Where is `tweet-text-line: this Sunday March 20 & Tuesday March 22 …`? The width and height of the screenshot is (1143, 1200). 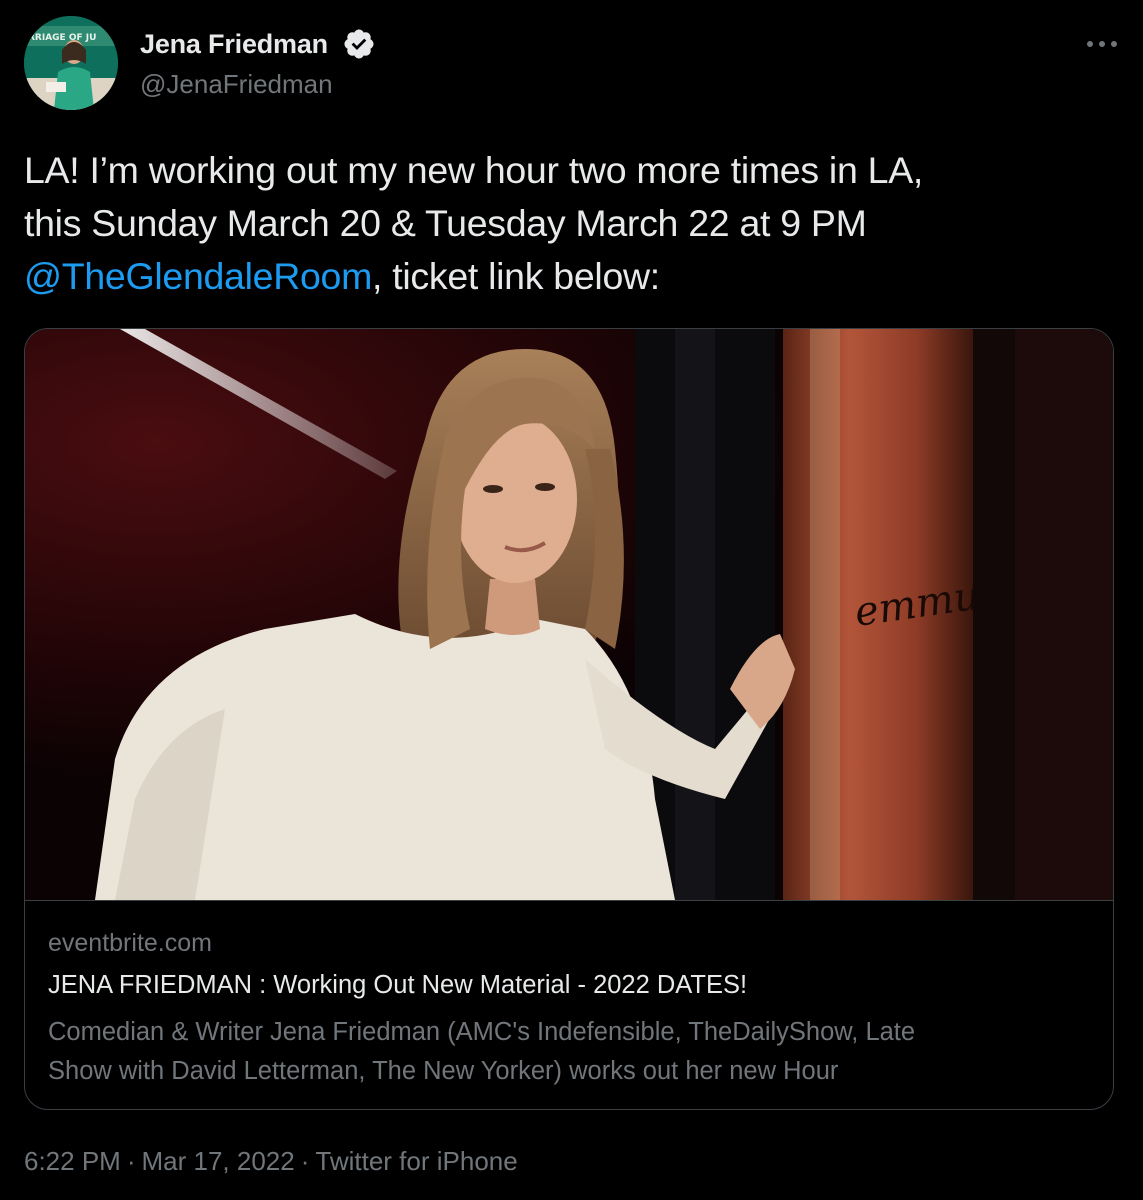 tweet-text-line: this Sunday March 20 & Tuesday March 22 … is located at coordinates (445, 223).